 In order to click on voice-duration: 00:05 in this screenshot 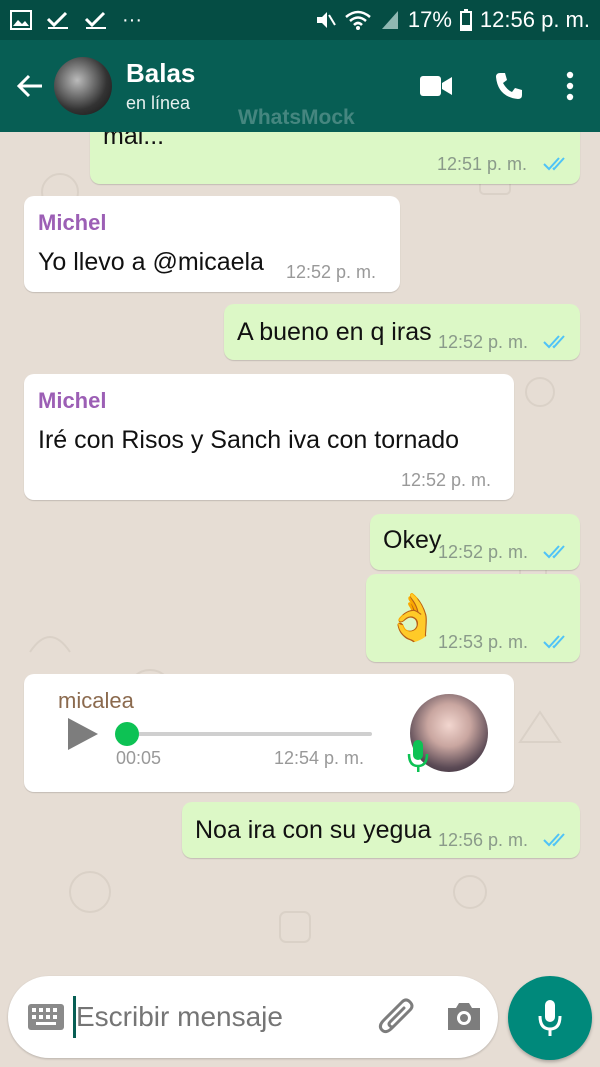, I will do `click(139, 758)`.